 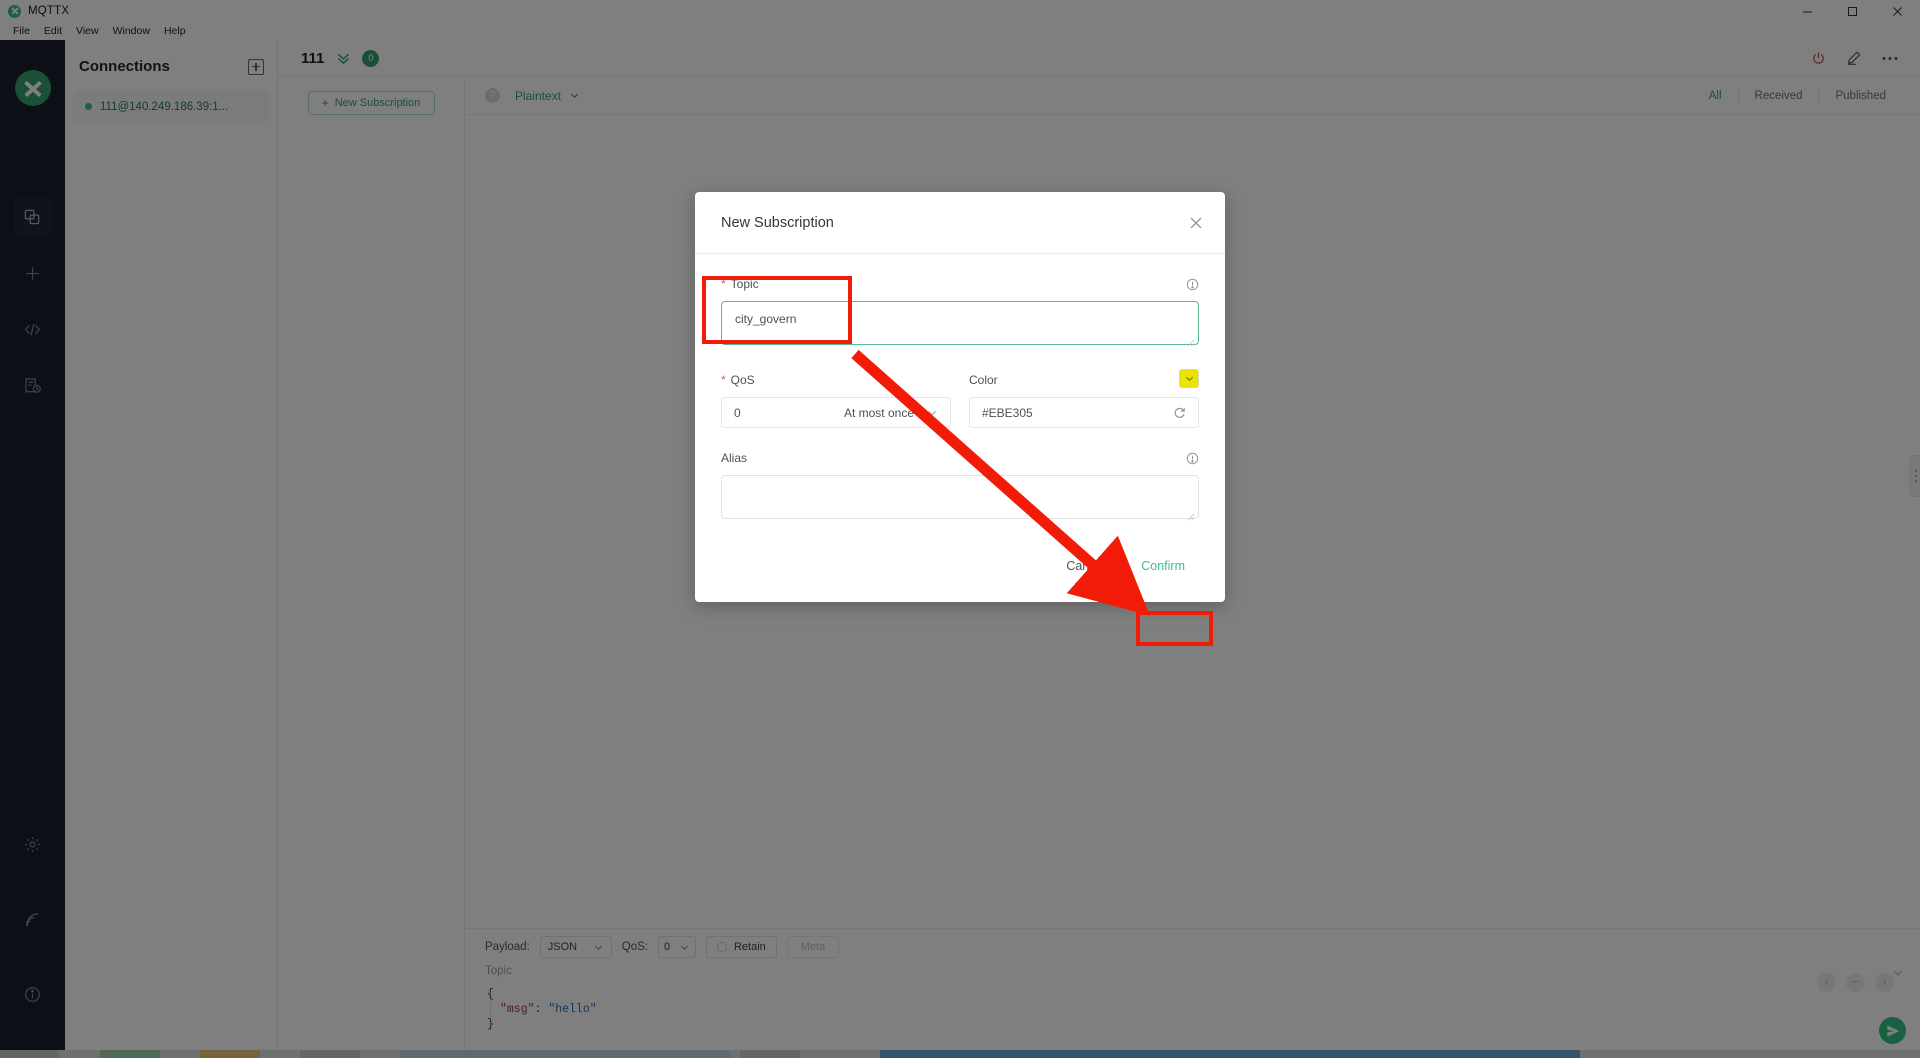 What do you see at coordinates (1084, 380) in the screenshot?
I see `color-field-label: Color` at bounding box center [1084, 380].